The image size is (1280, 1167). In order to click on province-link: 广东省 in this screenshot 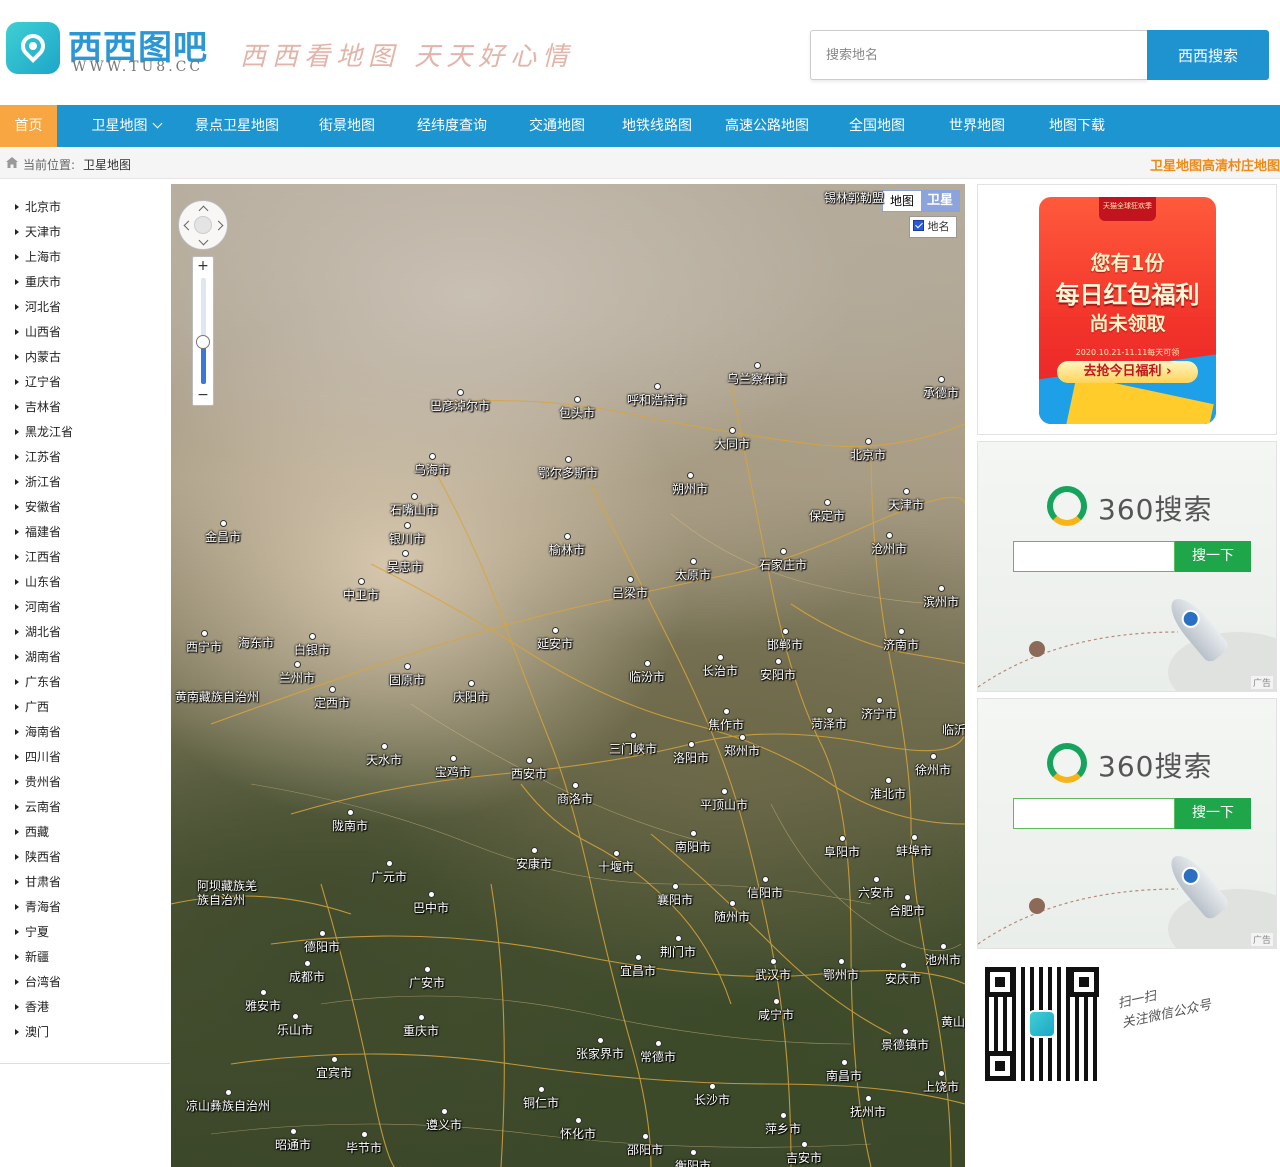, I will do `click(85, 682)`.